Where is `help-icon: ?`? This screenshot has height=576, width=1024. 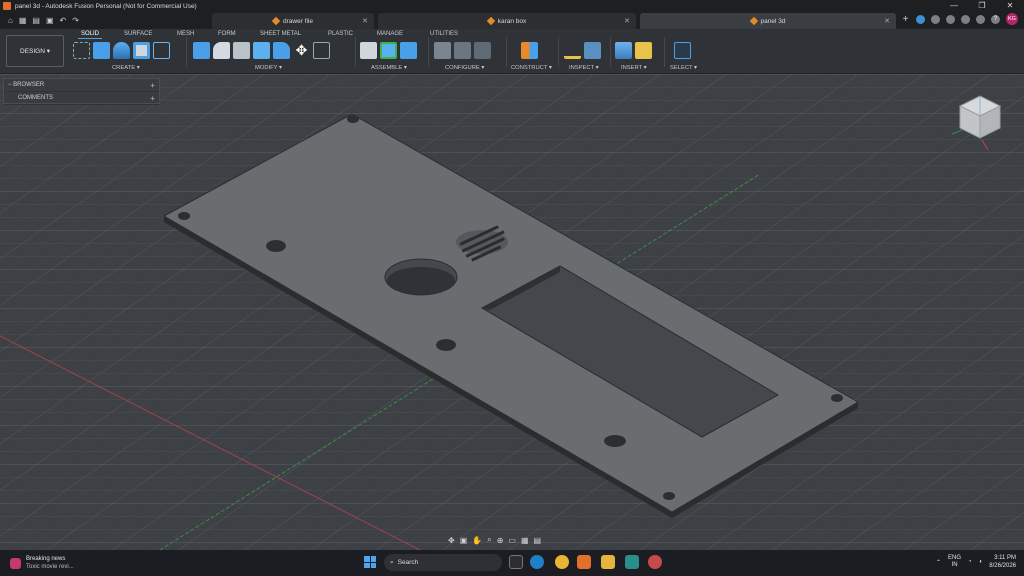
help-icon: ? is located at coordinates (995, 19).